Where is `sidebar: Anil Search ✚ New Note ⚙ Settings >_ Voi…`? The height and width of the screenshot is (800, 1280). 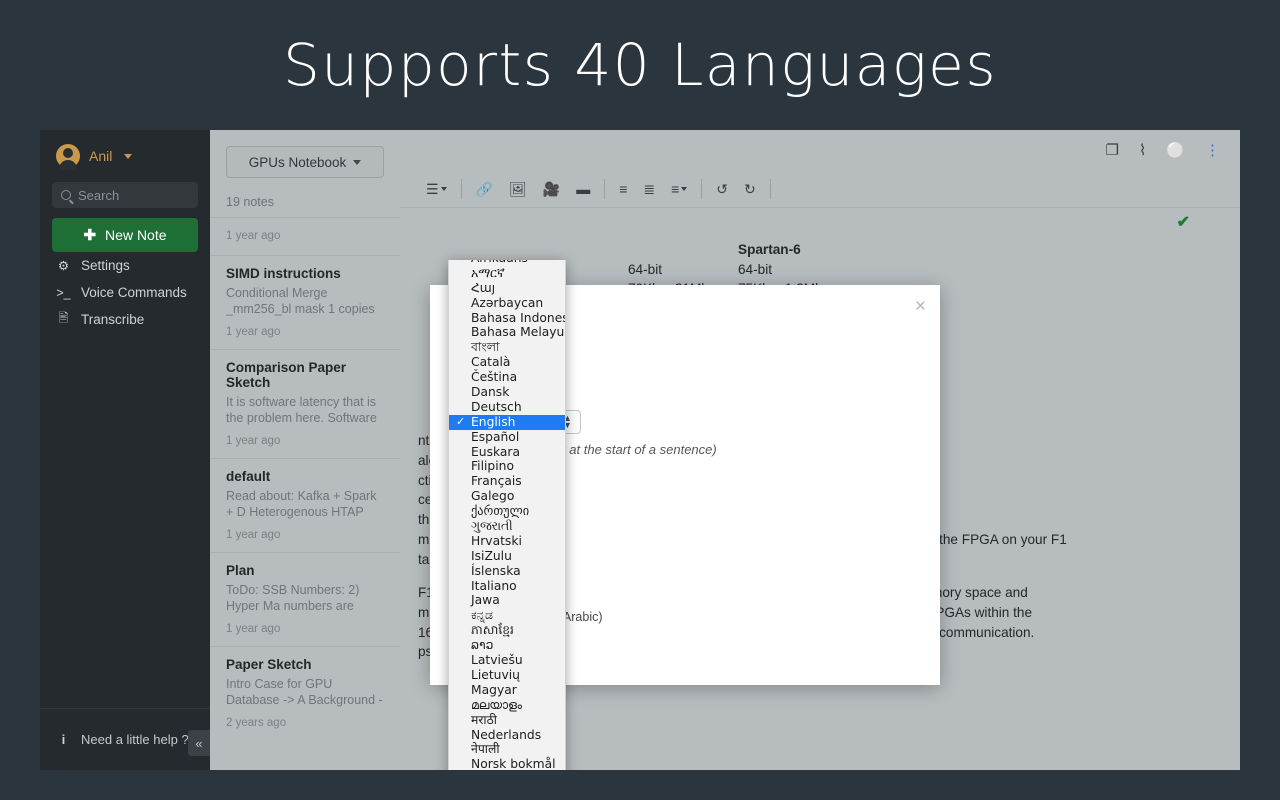 sidebar: Anil Search ✚ New Note ⚙ Settings >_ Voi… is located at coordinates (125, 450).